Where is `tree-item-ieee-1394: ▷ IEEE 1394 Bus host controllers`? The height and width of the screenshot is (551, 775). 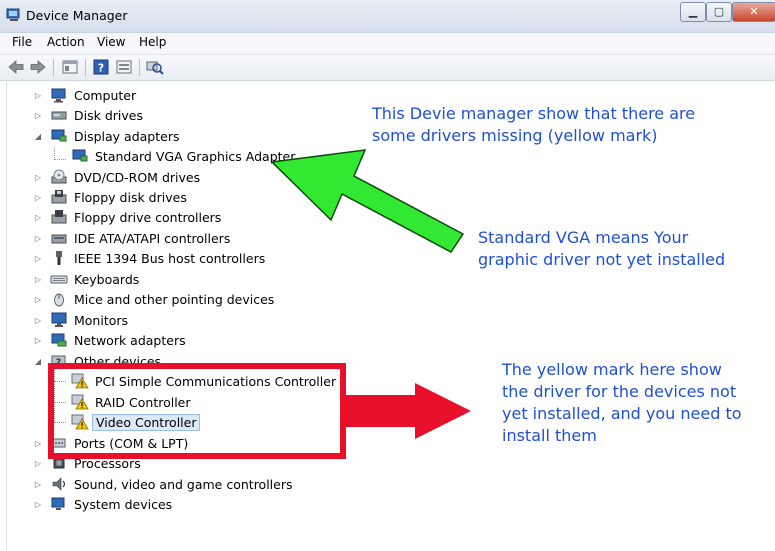 tree-item-ieee-1394: ▷ IEEE 1394 Bus host controllers is located at coordinates (172, 259).